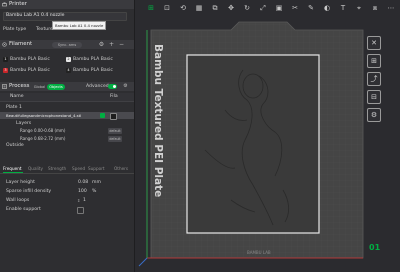 The width and height of the screenshot is (400, 272). What do you see at coordinates (374, 79) in the screenshot?
I see `plate-orient-icon: ⤴` at bounding box center [374, 79].